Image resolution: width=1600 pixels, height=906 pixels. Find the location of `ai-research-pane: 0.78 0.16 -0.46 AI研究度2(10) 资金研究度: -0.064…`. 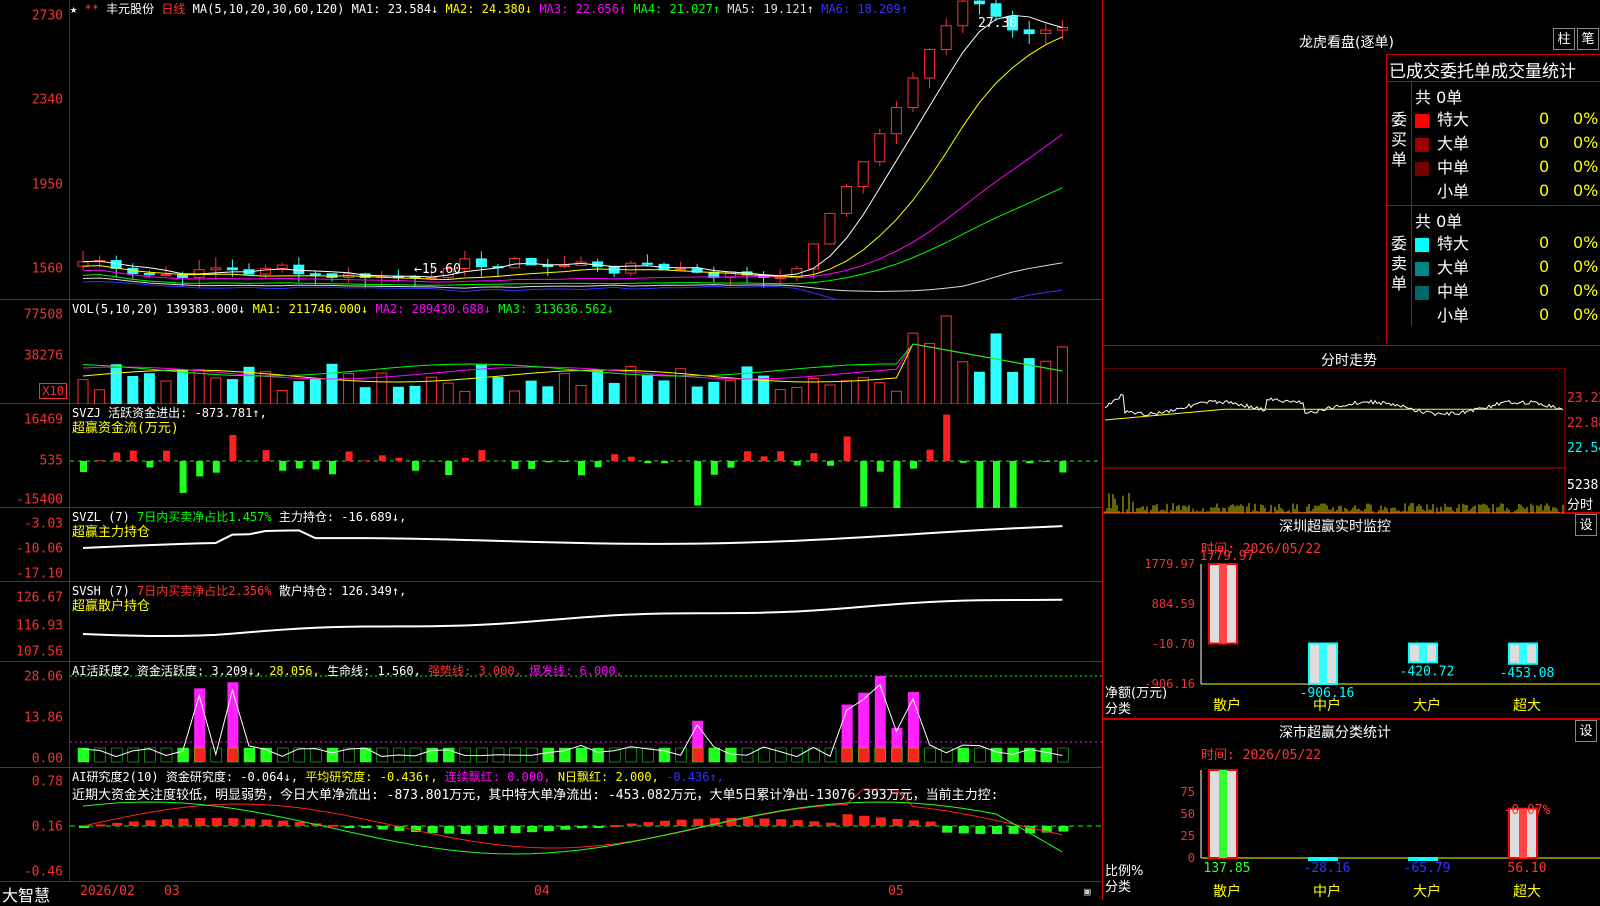

ai-research-pane: 0.78 0.16 -0.46 AI研究度2(10) 资金研究度: -0.064… is located at coordinates (551, 824).